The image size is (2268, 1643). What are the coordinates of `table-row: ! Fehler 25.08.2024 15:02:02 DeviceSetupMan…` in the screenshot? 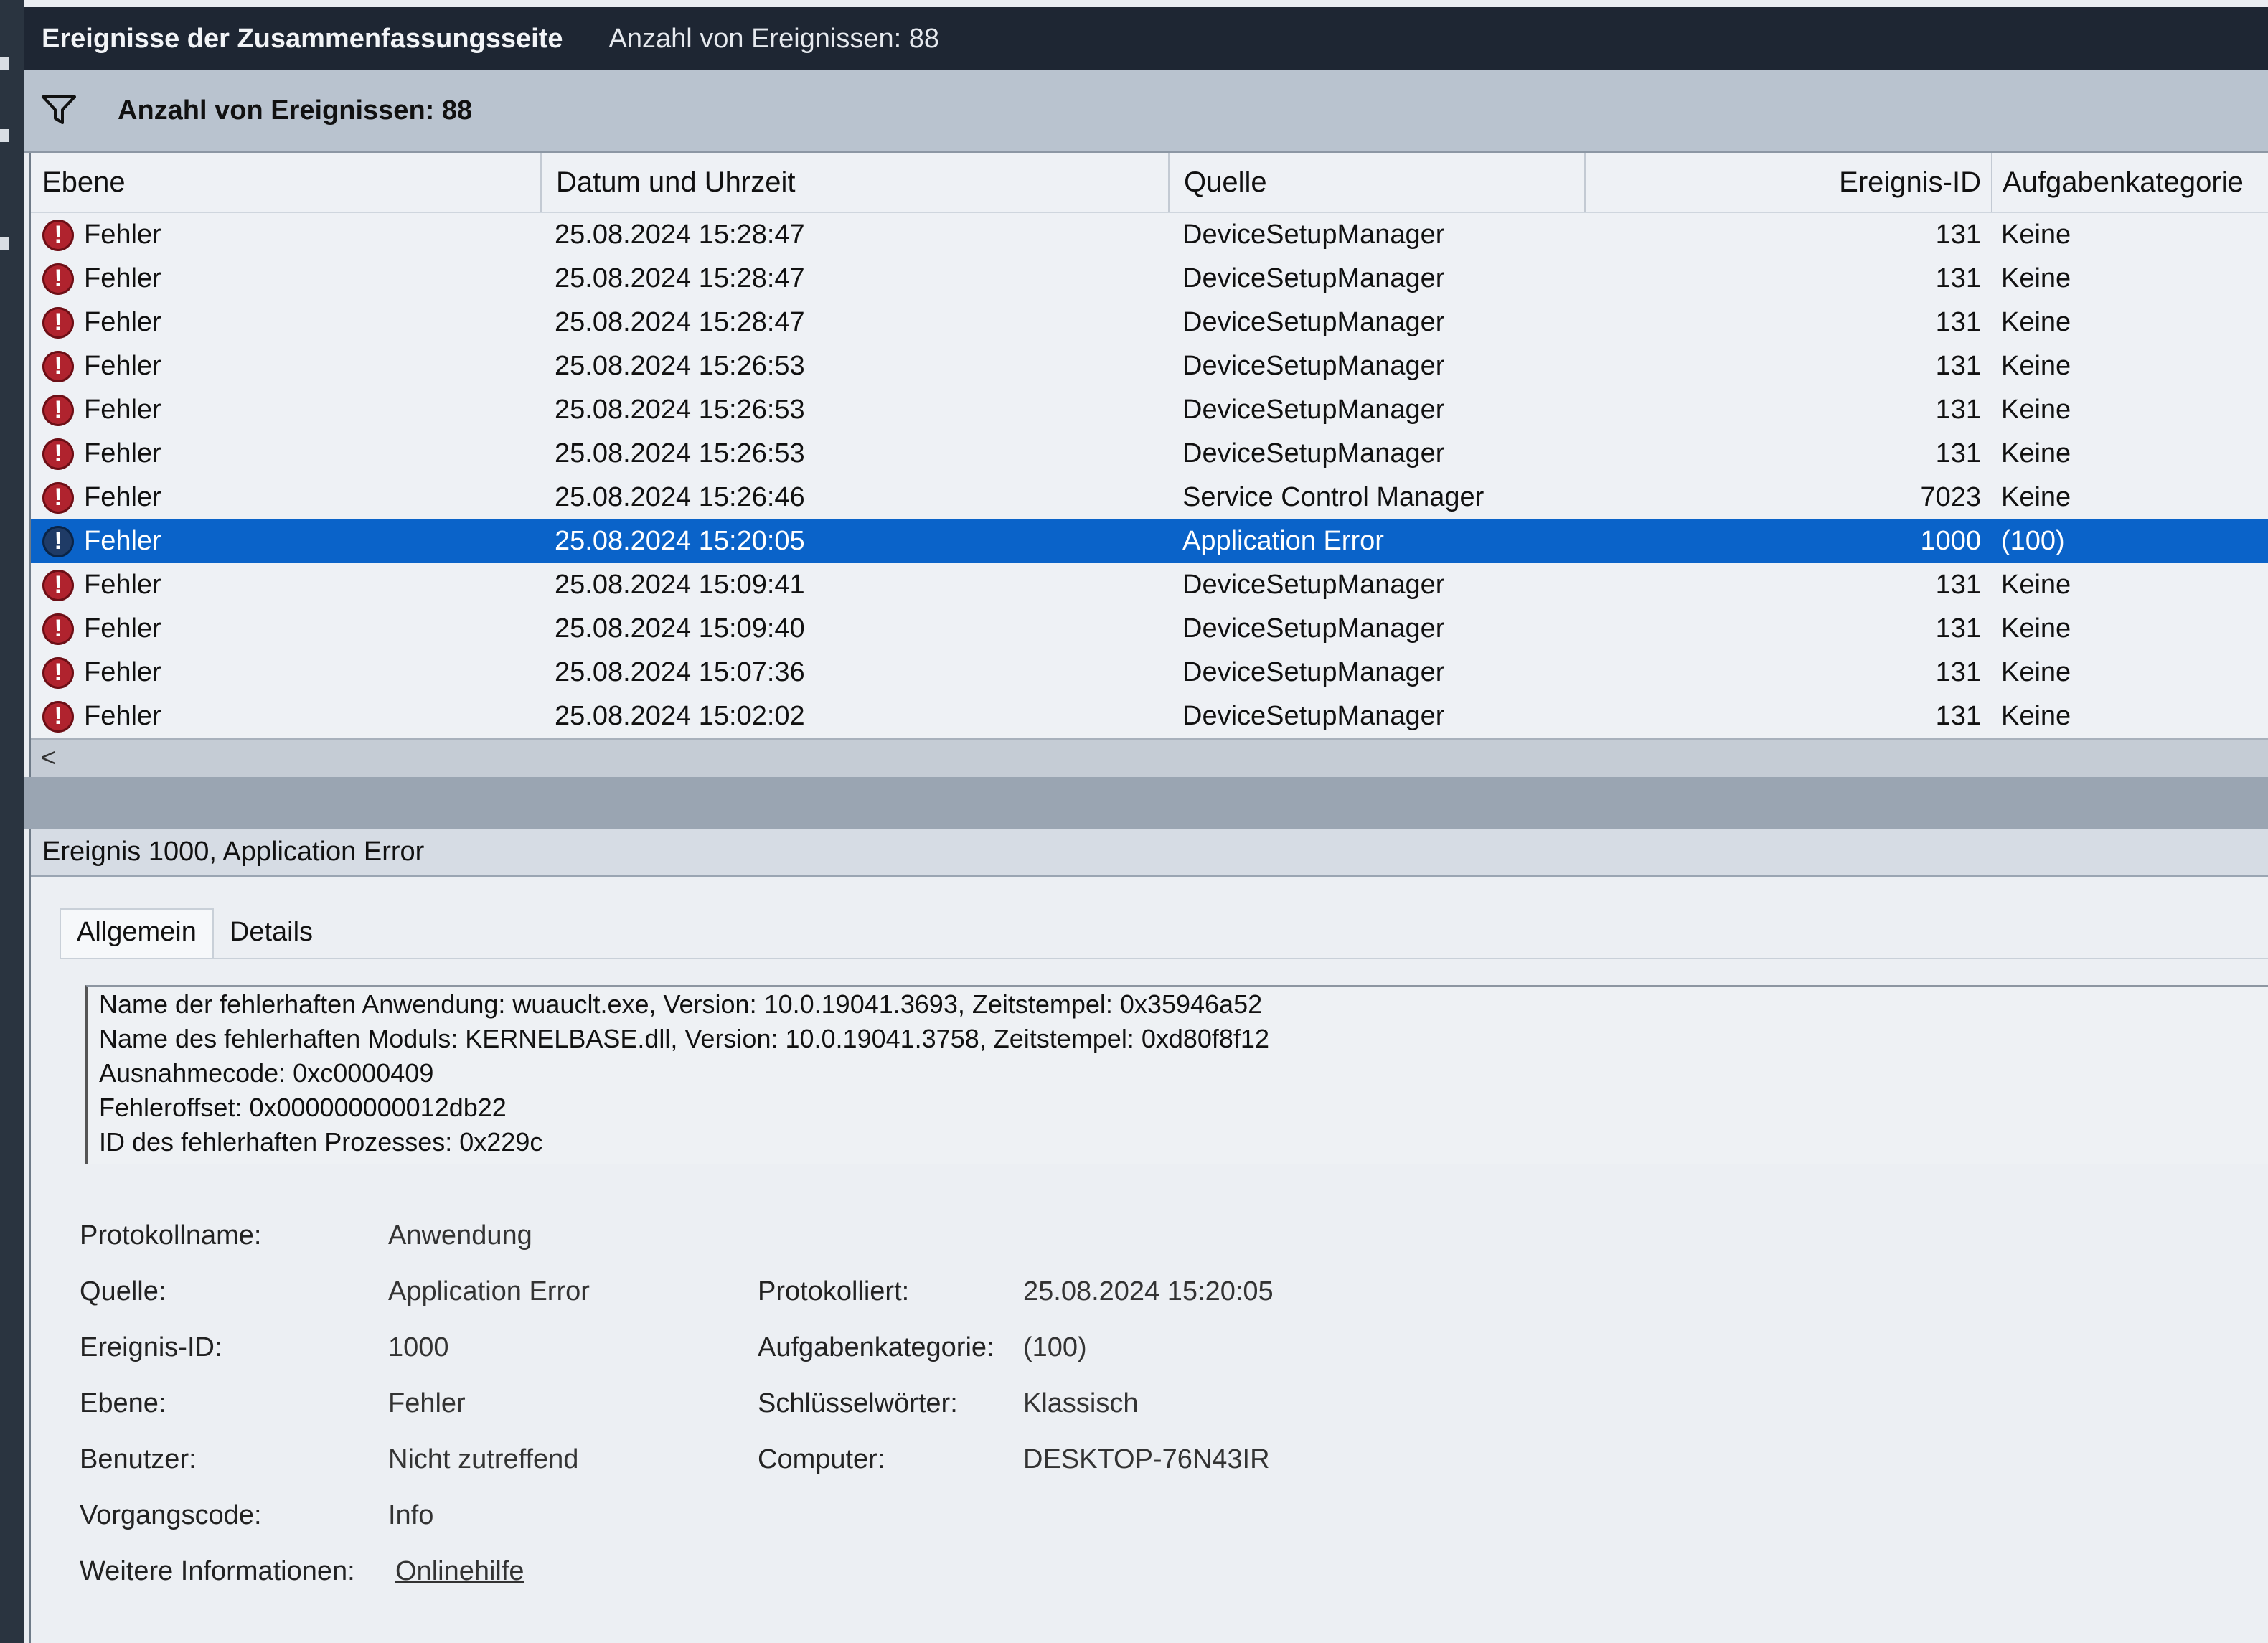 It's located at (1149, 716).